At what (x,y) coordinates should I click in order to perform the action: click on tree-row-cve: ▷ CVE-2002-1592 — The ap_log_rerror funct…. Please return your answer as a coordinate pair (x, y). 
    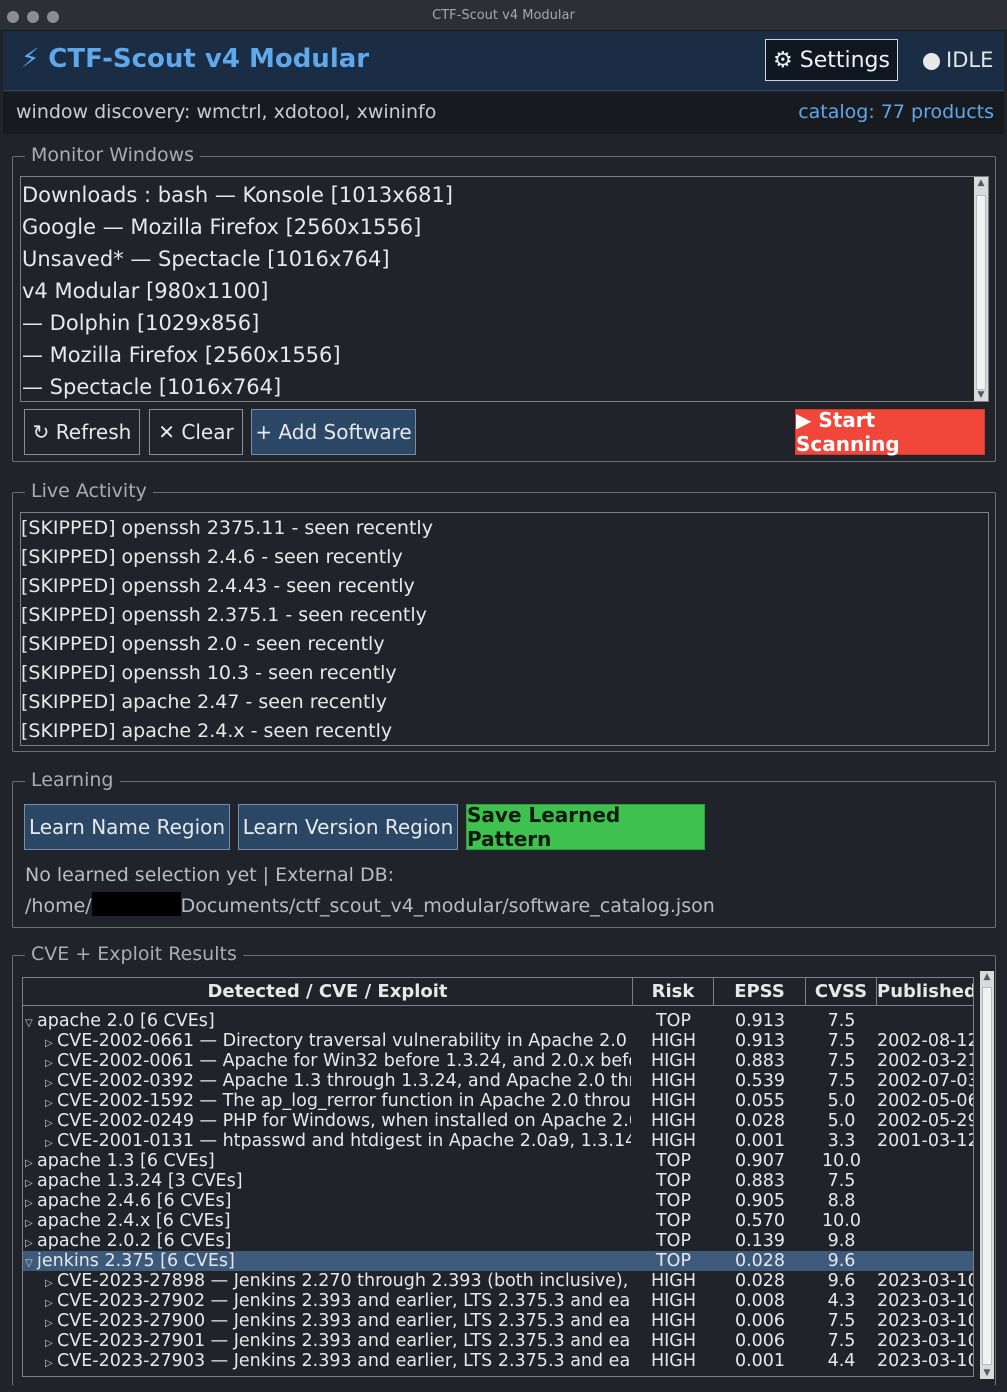
    Looking at the image, I should click on (498, 1101).